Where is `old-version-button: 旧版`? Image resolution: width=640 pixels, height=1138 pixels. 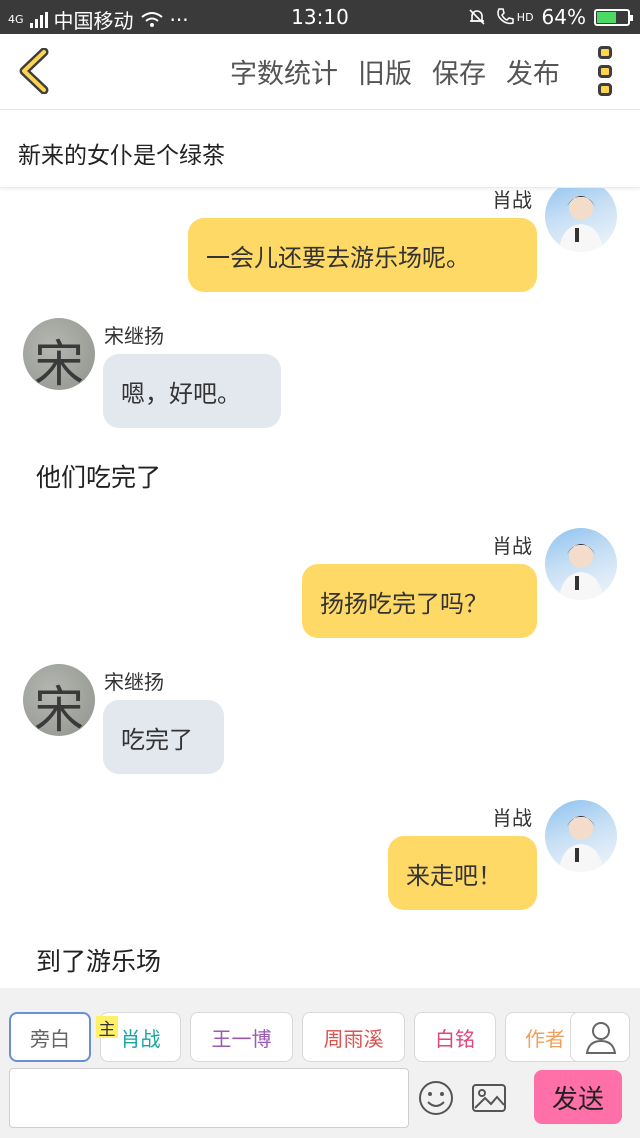
old-version-button: 旧版 is located at coordinates (385, 71).